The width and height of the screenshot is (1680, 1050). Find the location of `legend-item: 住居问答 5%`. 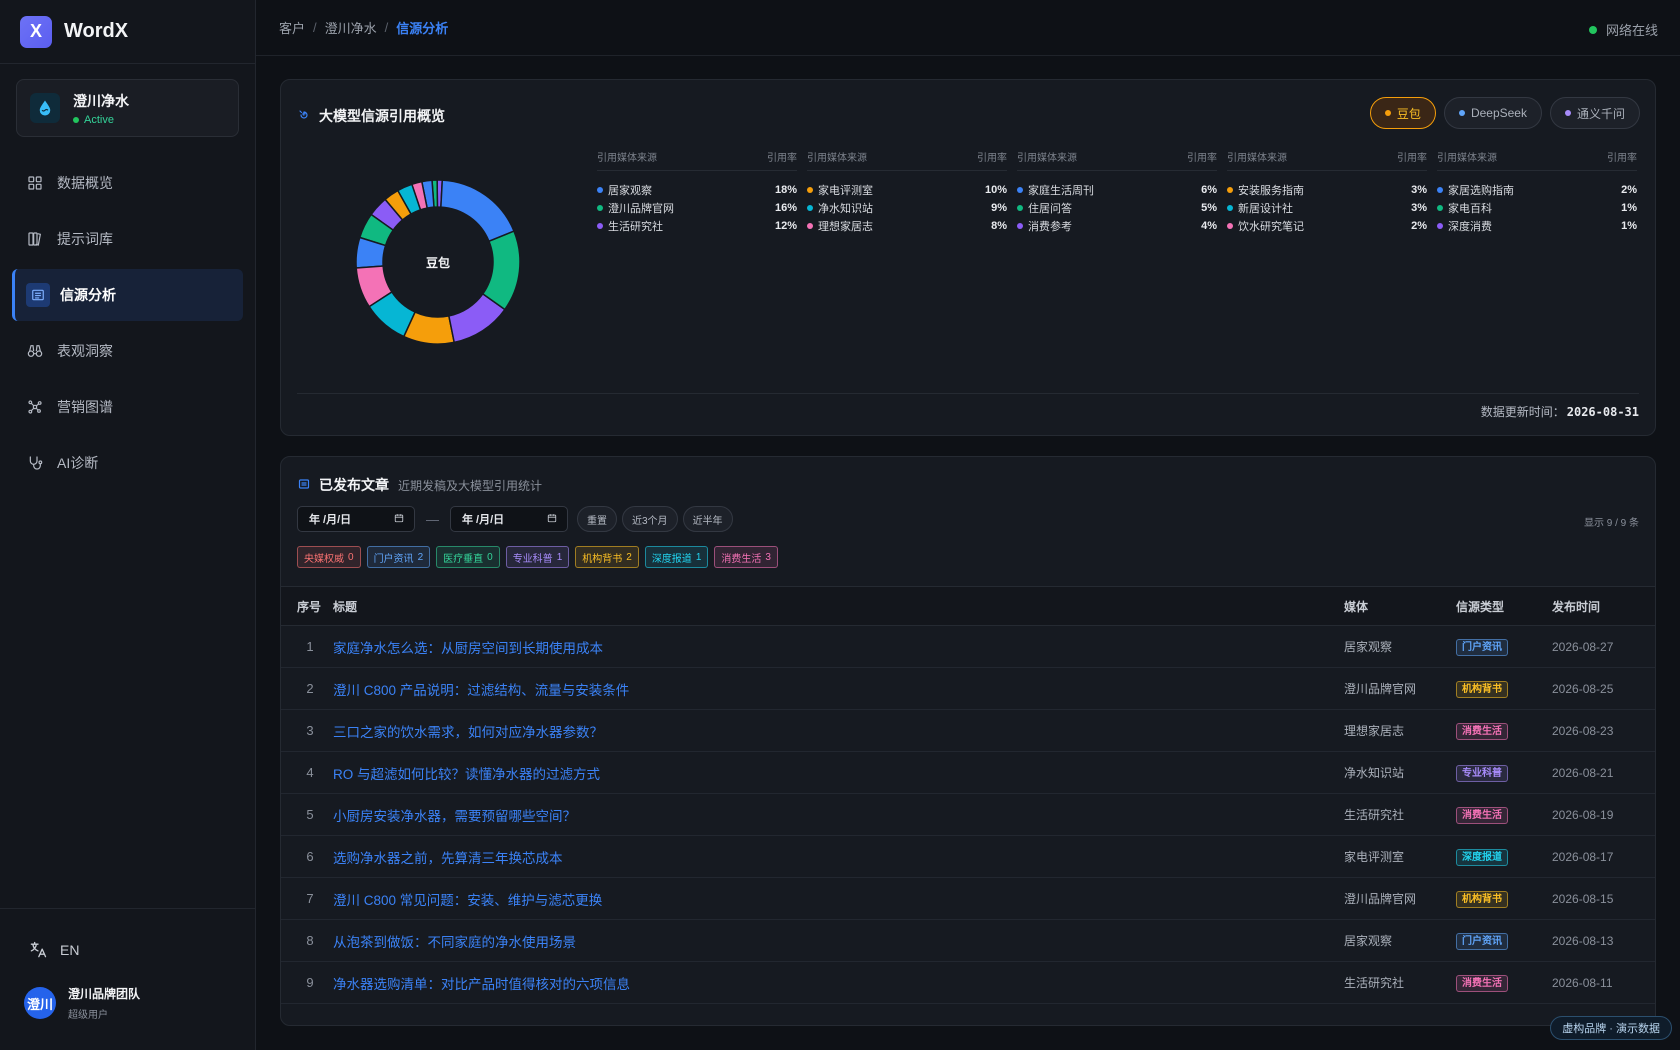

legend-item: 住居问答 5% is located at coordinates (1117, 208).